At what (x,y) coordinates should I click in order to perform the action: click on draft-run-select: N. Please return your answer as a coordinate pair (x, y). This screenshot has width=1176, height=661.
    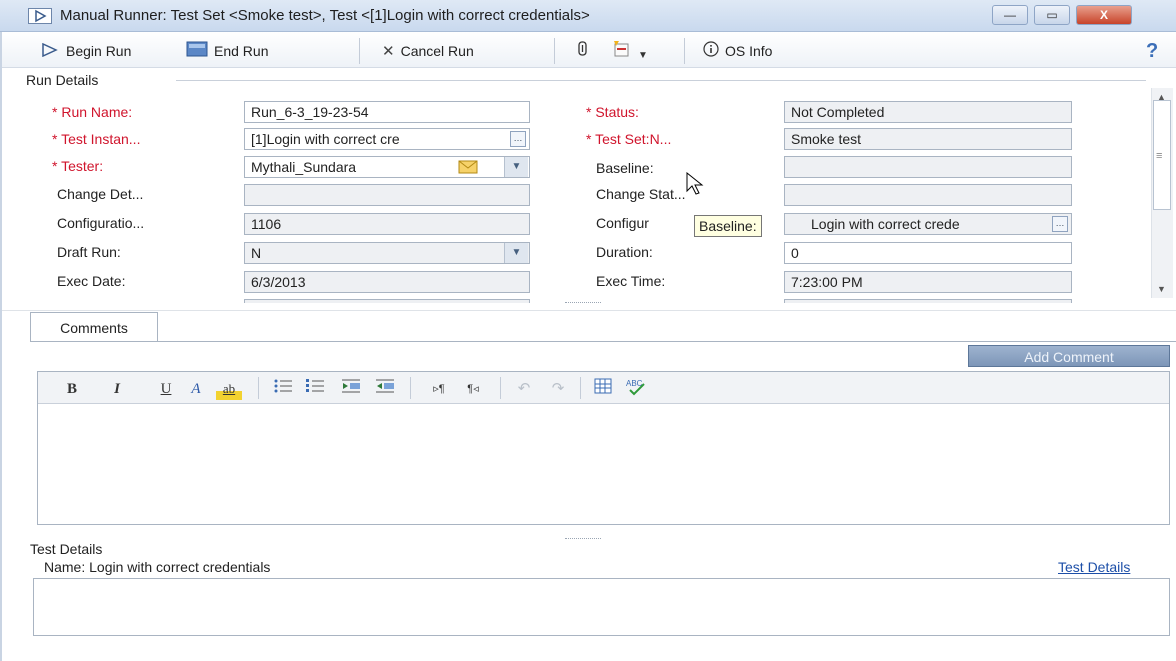
    Looking at the image, I should click on (387, 253).